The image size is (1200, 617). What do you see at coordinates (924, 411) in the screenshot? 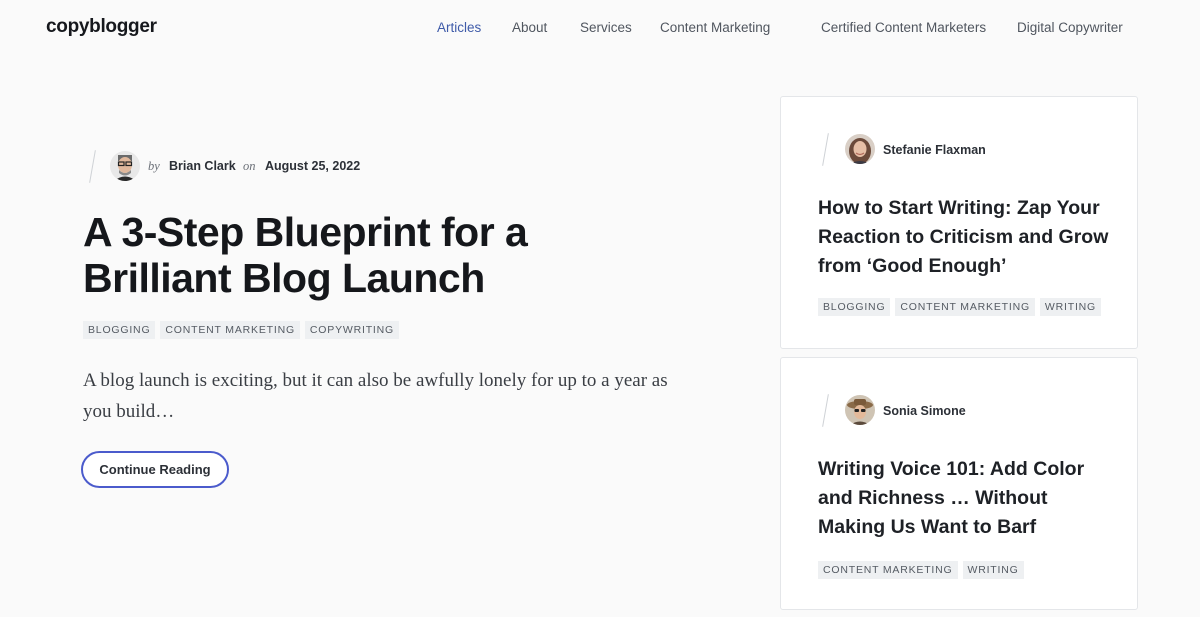
I see `card-author-name: Sonia Simone` at bounding box center [924, 411].